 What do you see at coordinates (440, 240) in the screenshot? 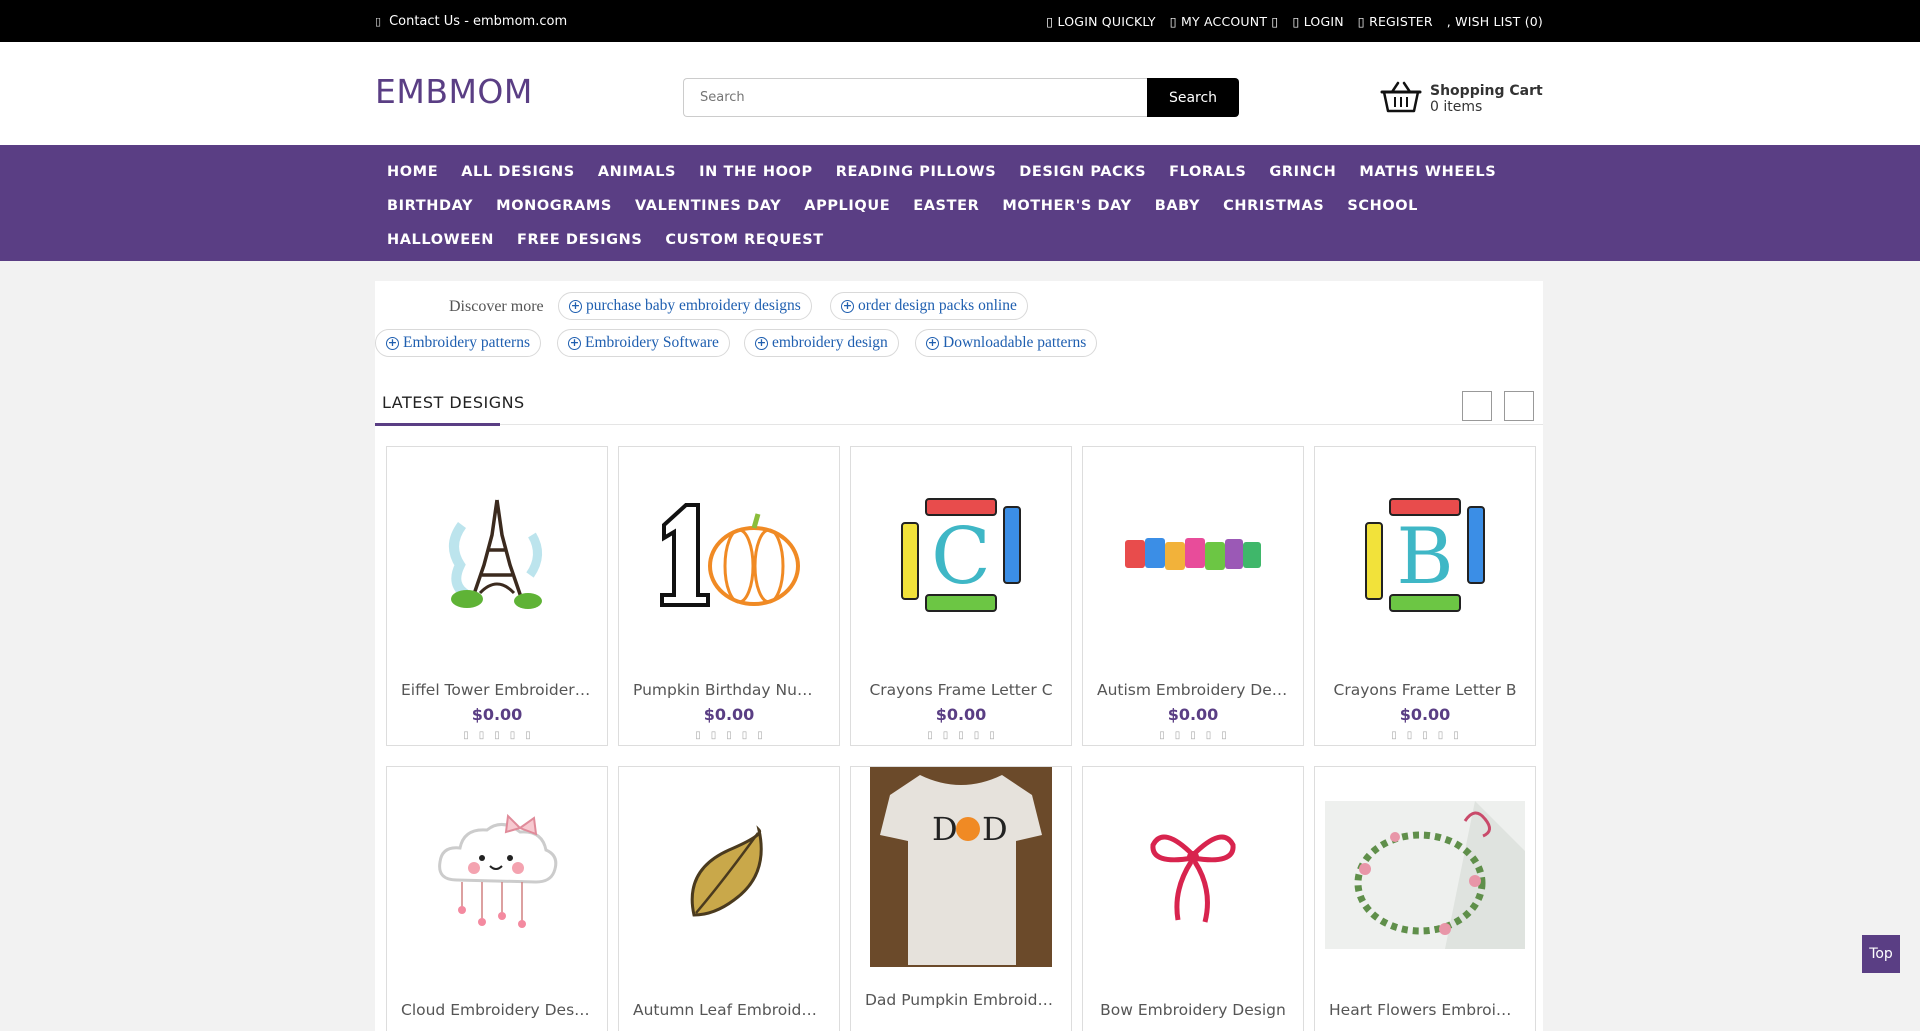
I see `nav-halloween: HALLOWEEN` at bounding box center [440, 240].